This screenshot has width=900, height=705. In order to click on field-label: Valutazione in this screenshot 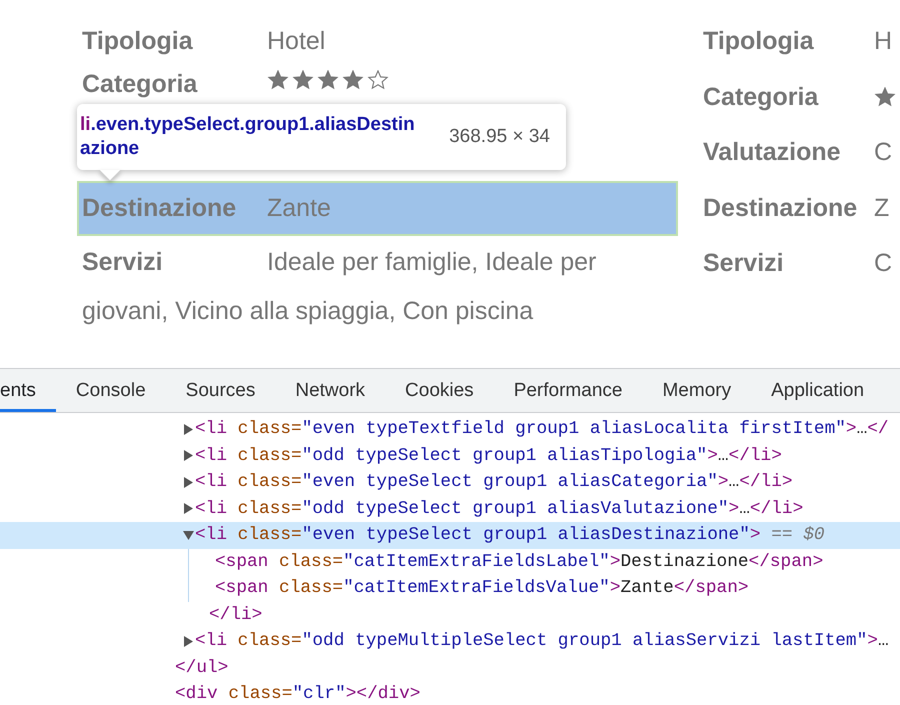, I will do `click(772, 153)`.